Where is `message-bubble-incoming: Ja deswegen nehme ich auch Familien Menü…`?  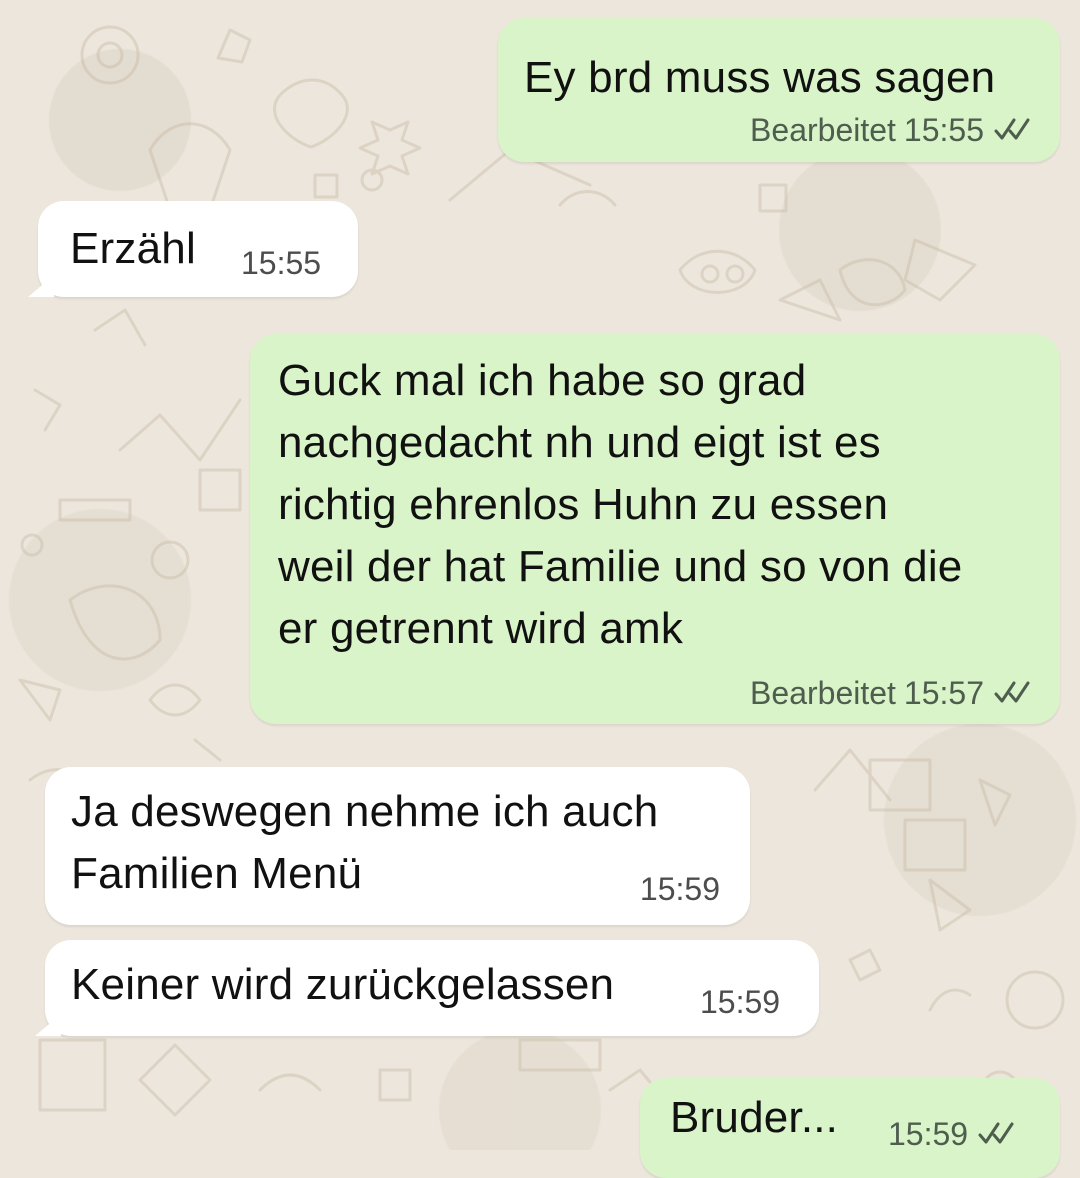 message-bubble-incoming: Ja deswegen nehme ich auch Familien Menü… is located at coordinates (397, 846).